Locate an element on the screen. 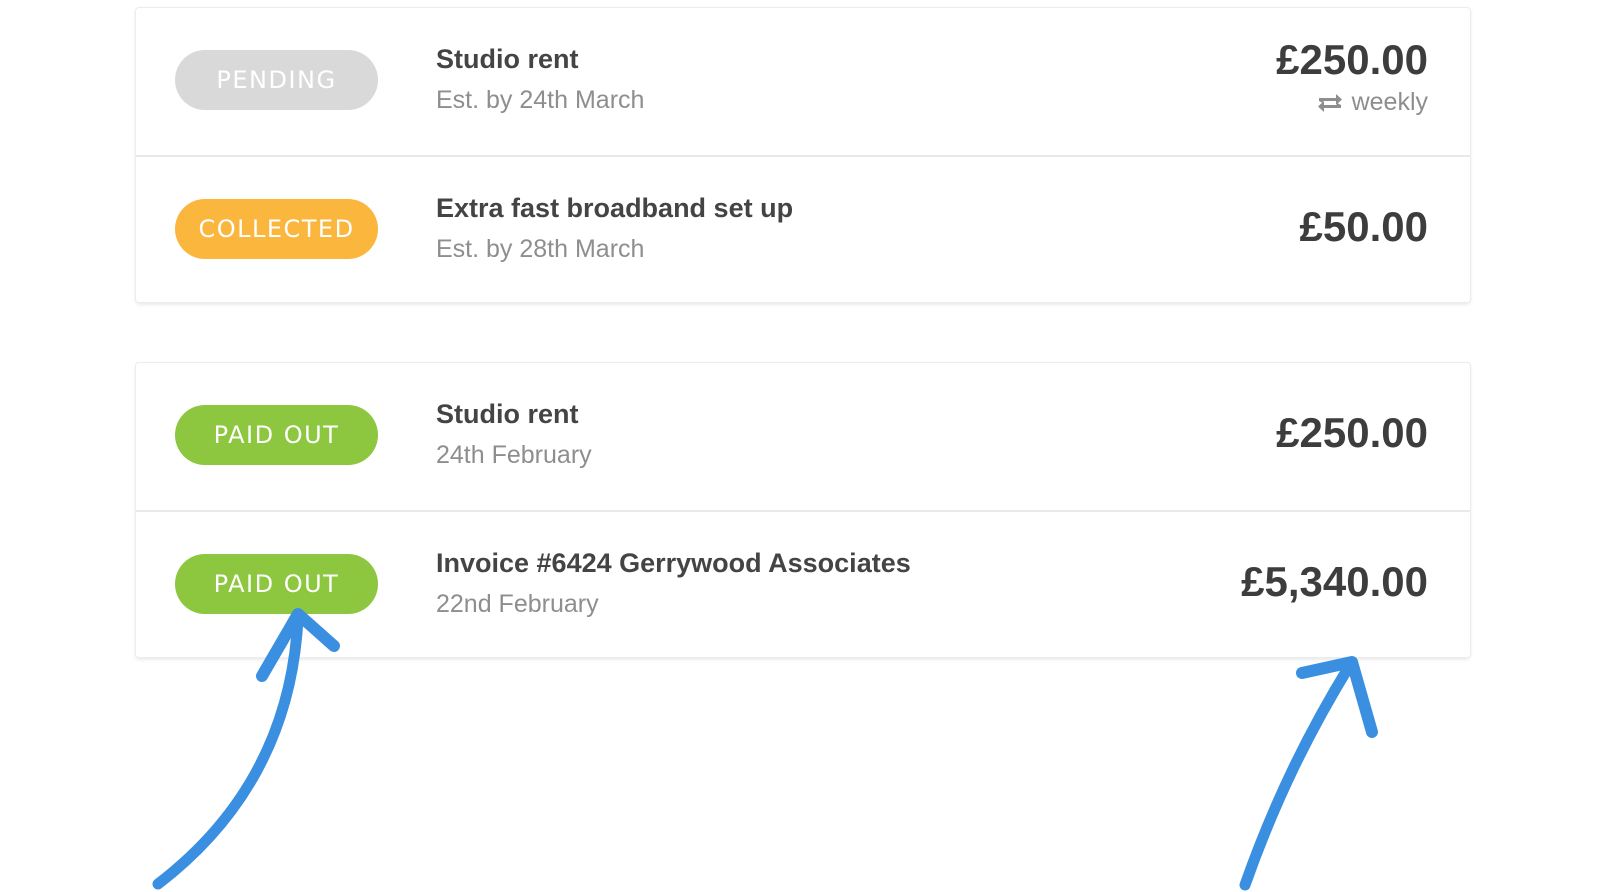  status-badge-pending: PENDING is located at coordinates (276, 80).